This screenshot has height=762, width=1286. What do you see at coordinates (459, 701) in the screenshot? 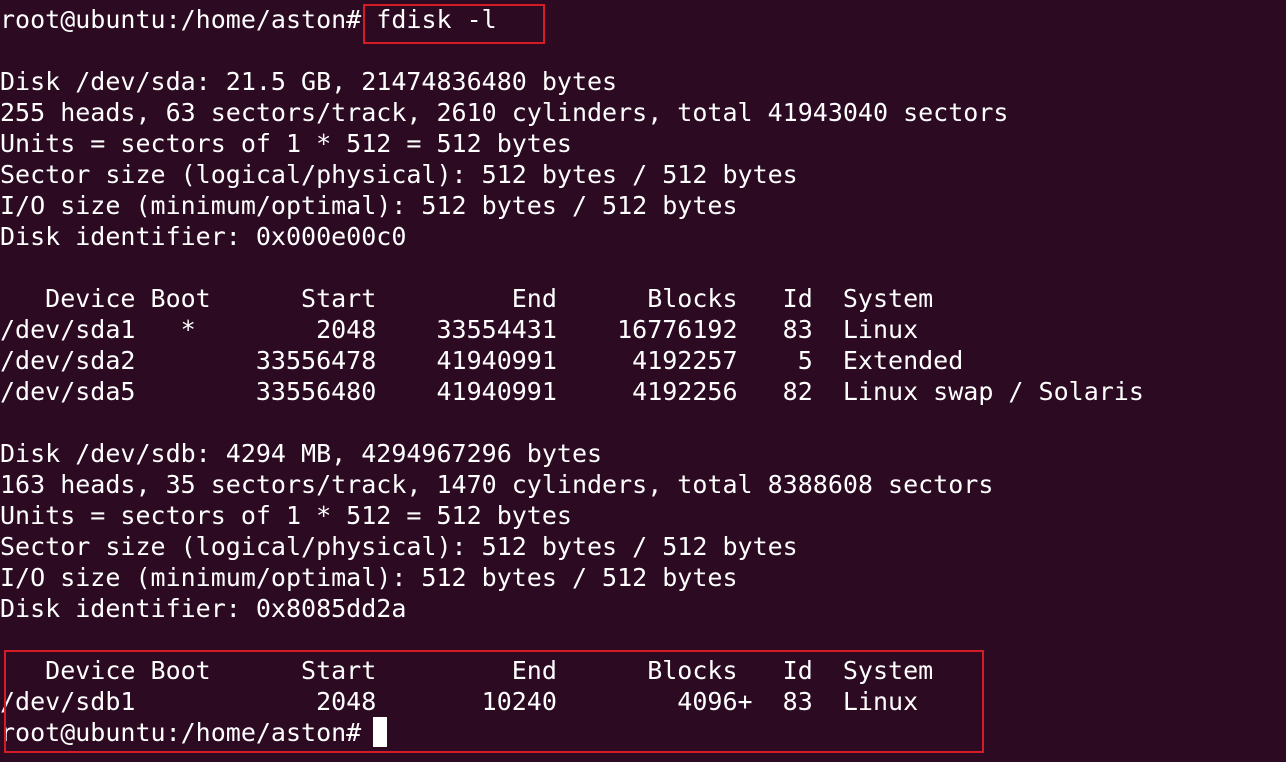
I see `partition-row: /dev/sdb1 2048 10240 4096+ 83 Linux` at bounding box center [459, 701].